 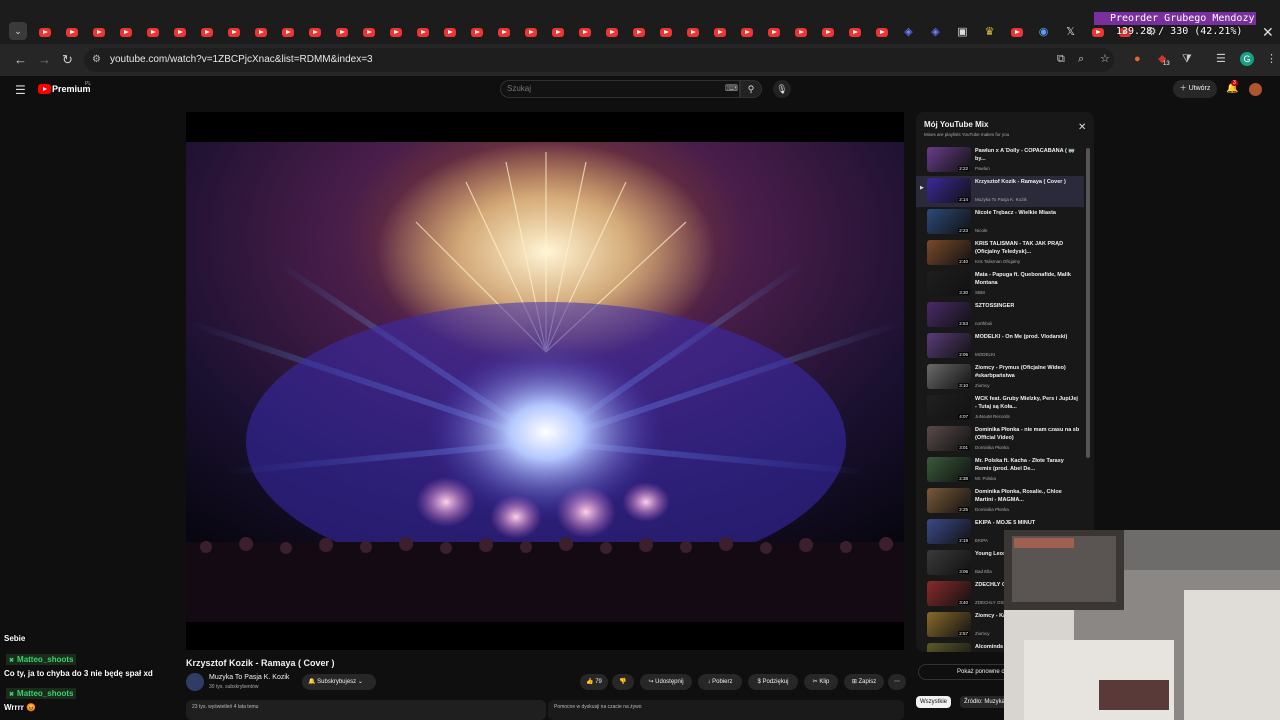 I want to click on subscribe-button: 🔔 Subskrybujesz ⌄, so click(x=339, y=682).